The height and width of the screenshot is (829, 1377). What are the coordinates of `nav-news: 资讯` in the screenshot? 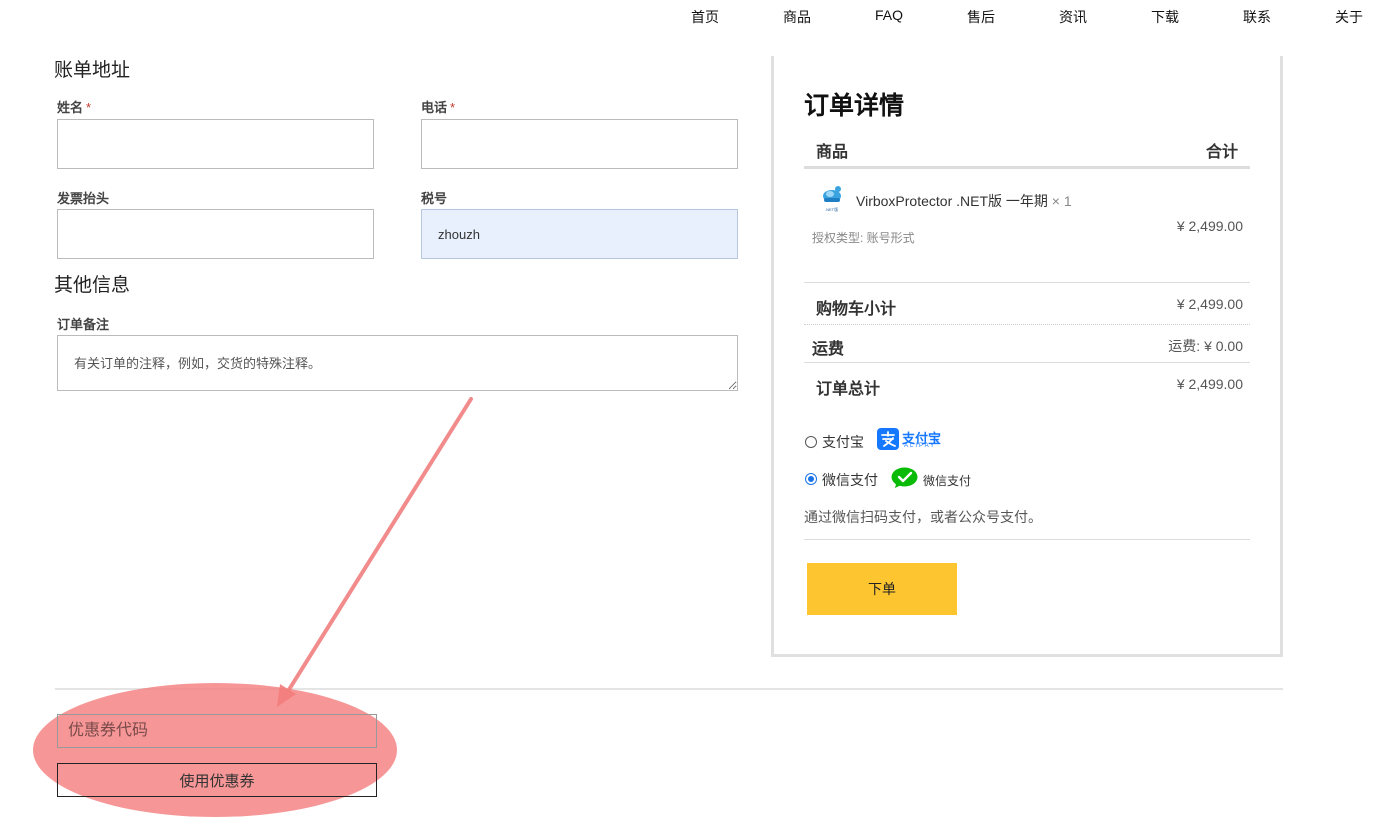 It's located at (1073, 17).